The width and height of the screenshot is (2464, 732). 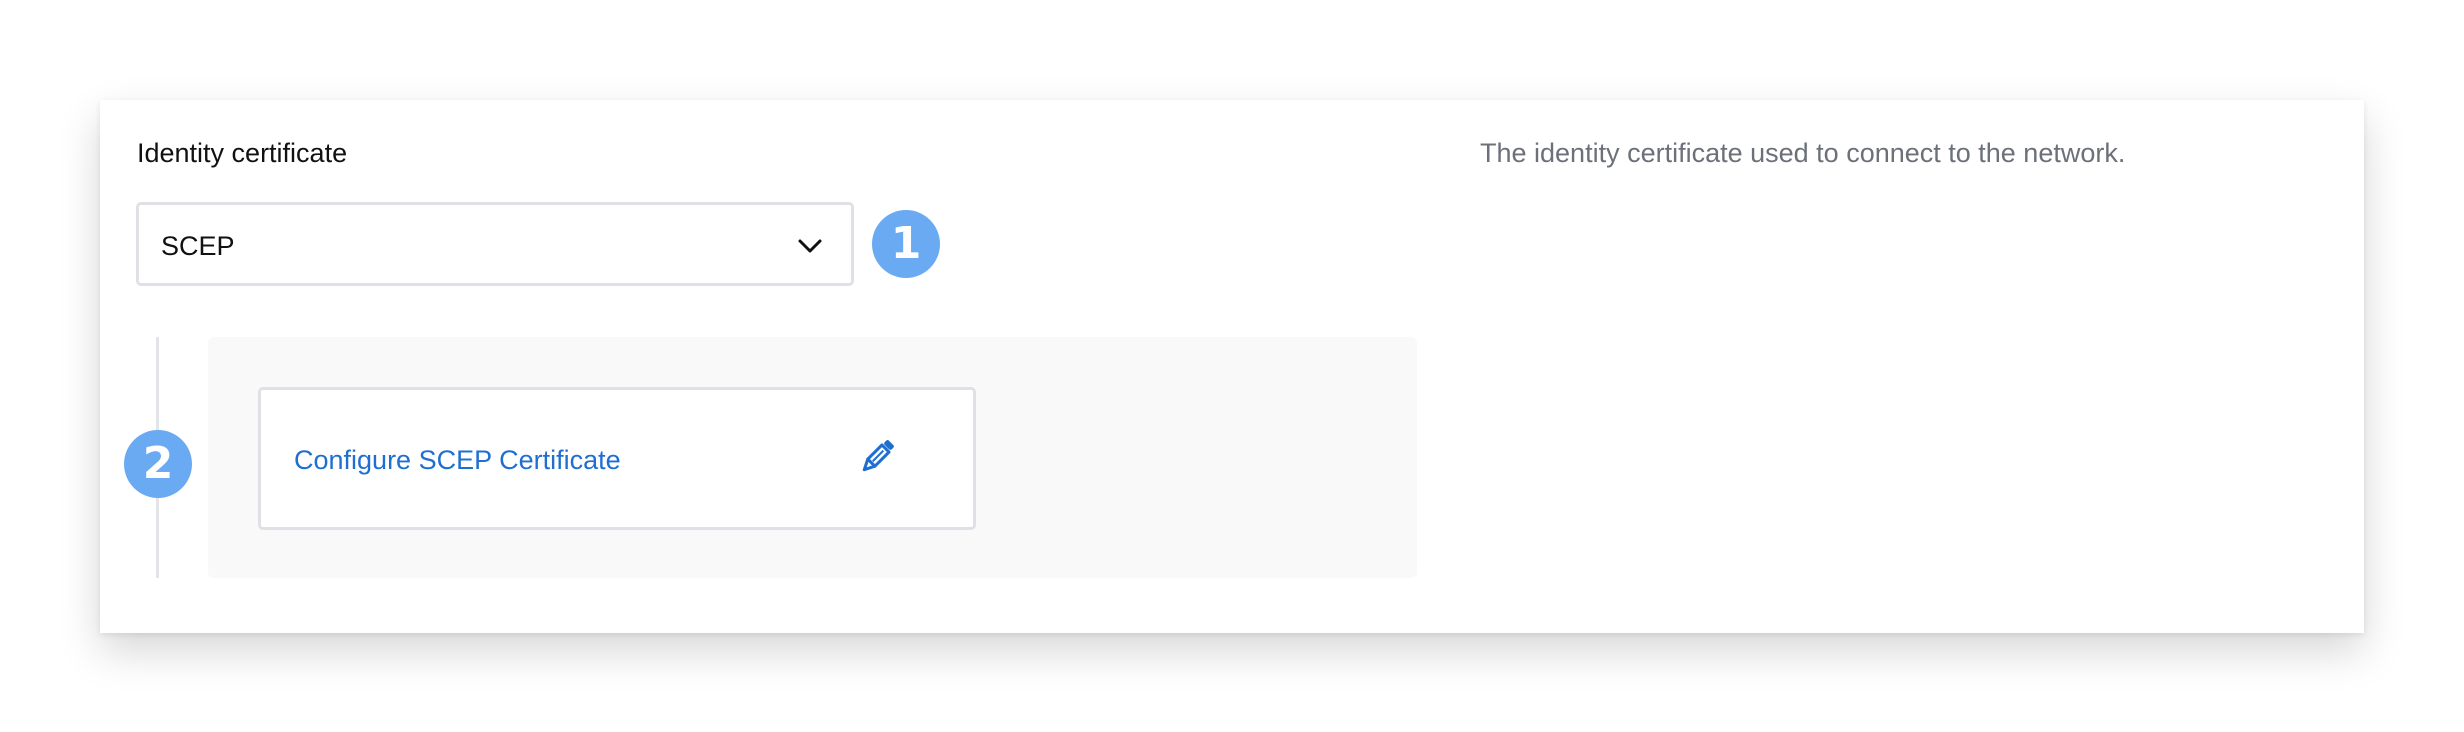 What do you see at coordinates (198, 246) in the screenshot?
I see `identity-certificate-select-value: SCEP` at bounding box center [198, 246].